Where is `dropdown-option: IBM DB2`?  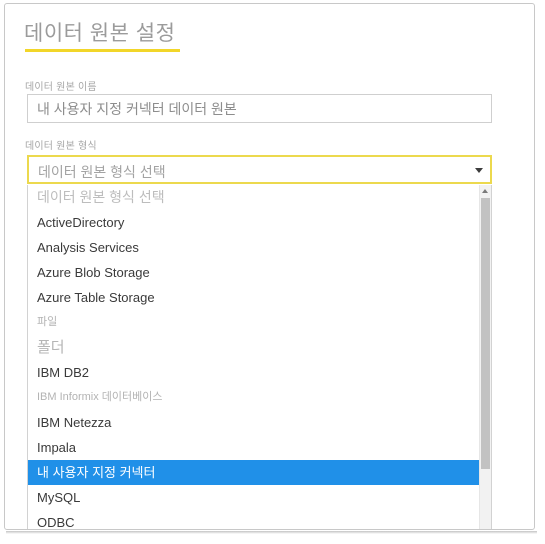 dropdown-option: IBM DB2 is located at coordinates (254, 372).